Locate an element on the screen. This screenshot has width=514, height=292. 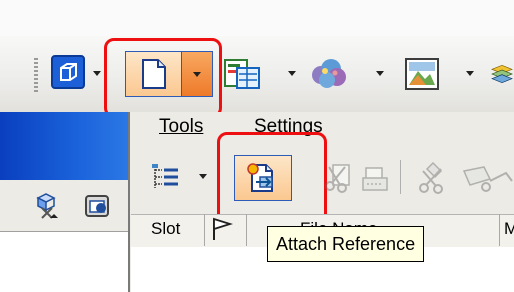
references-dropdown-arrow is located at coordinates (292, 73).